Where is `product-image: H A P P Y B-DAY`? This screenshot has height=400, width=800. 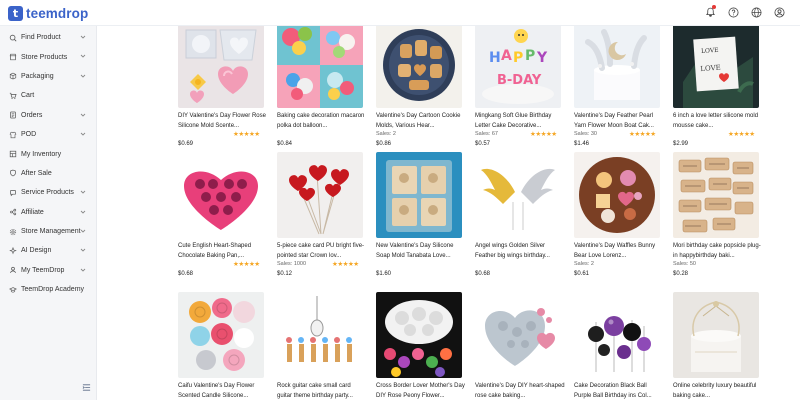
product-image: H A P P Y B-DAY is located at coordinates (518, 67).